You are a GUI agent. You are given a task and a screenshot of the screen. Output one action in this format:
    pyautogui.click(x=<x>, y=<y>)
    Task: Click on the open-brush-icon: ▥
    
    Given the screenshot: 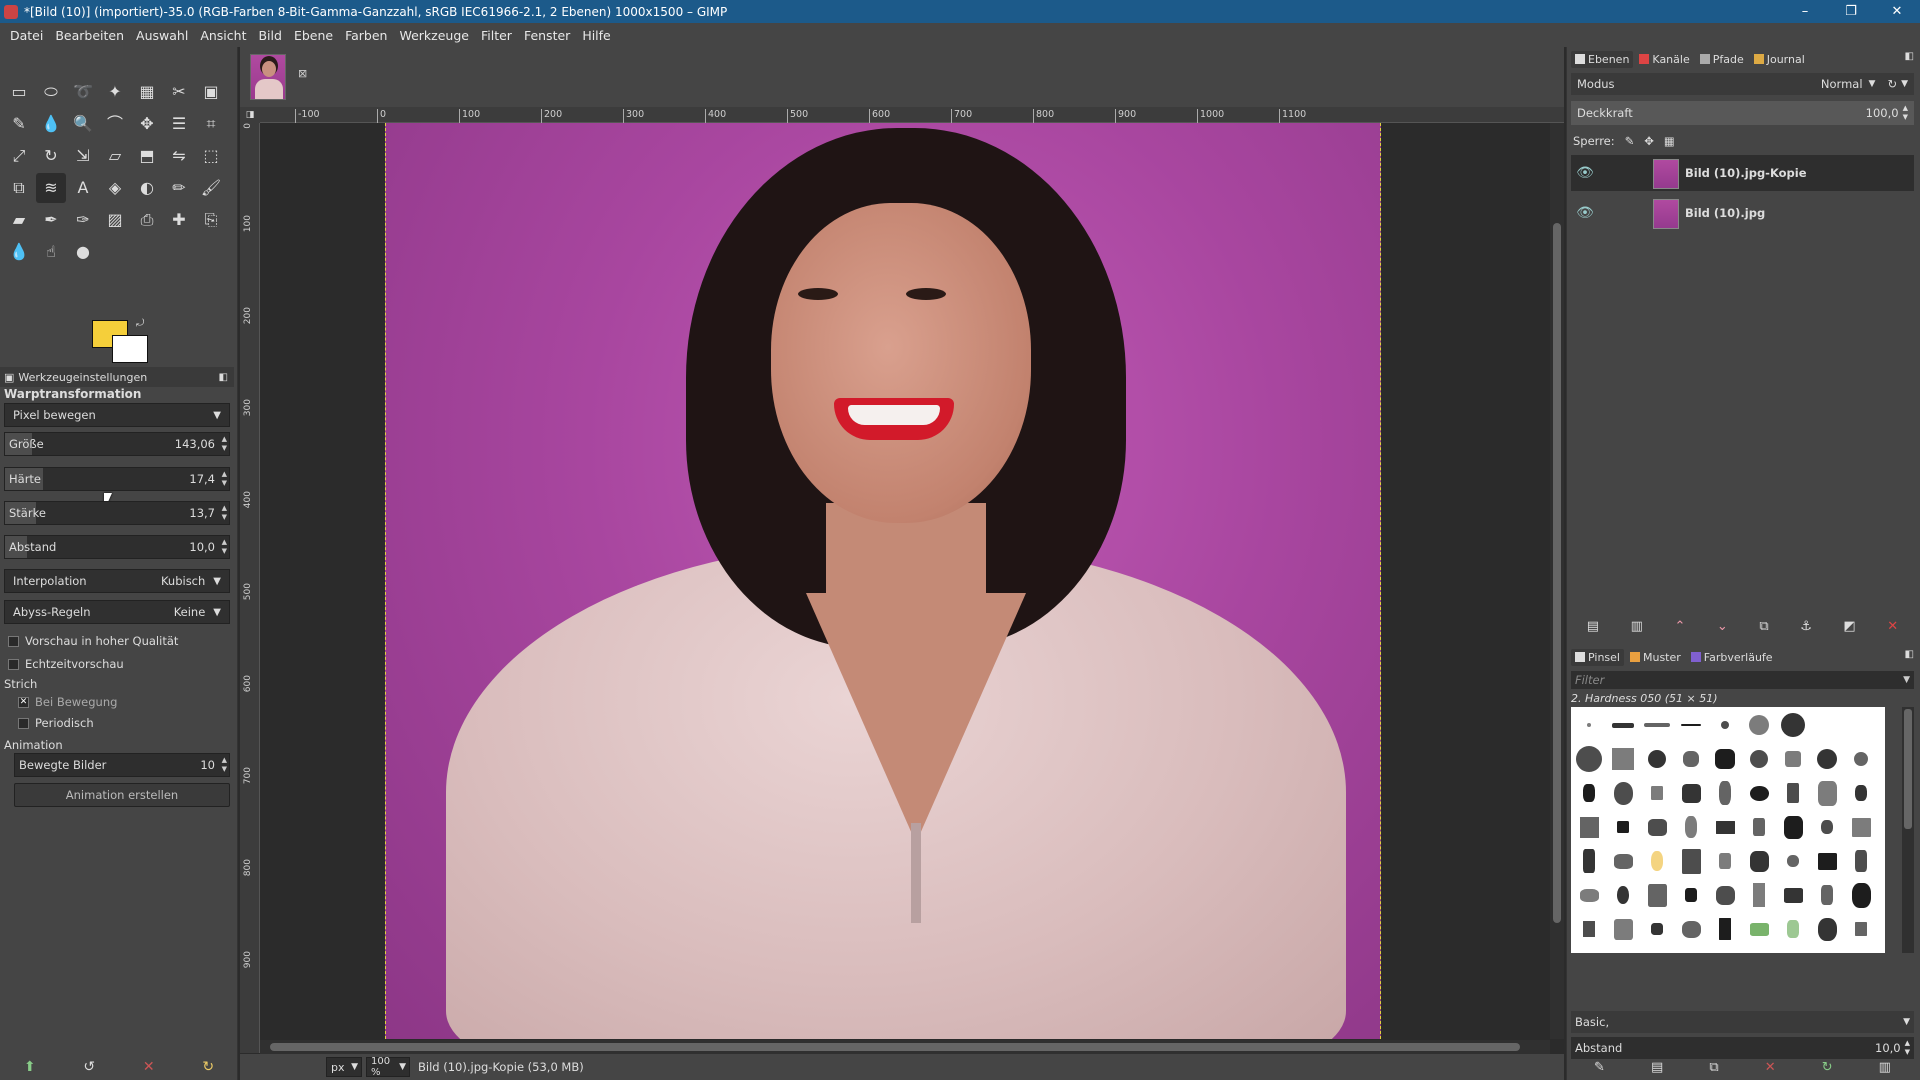 What is the action you would take?
    pyautogui.click(x=1885, y=1067)
    